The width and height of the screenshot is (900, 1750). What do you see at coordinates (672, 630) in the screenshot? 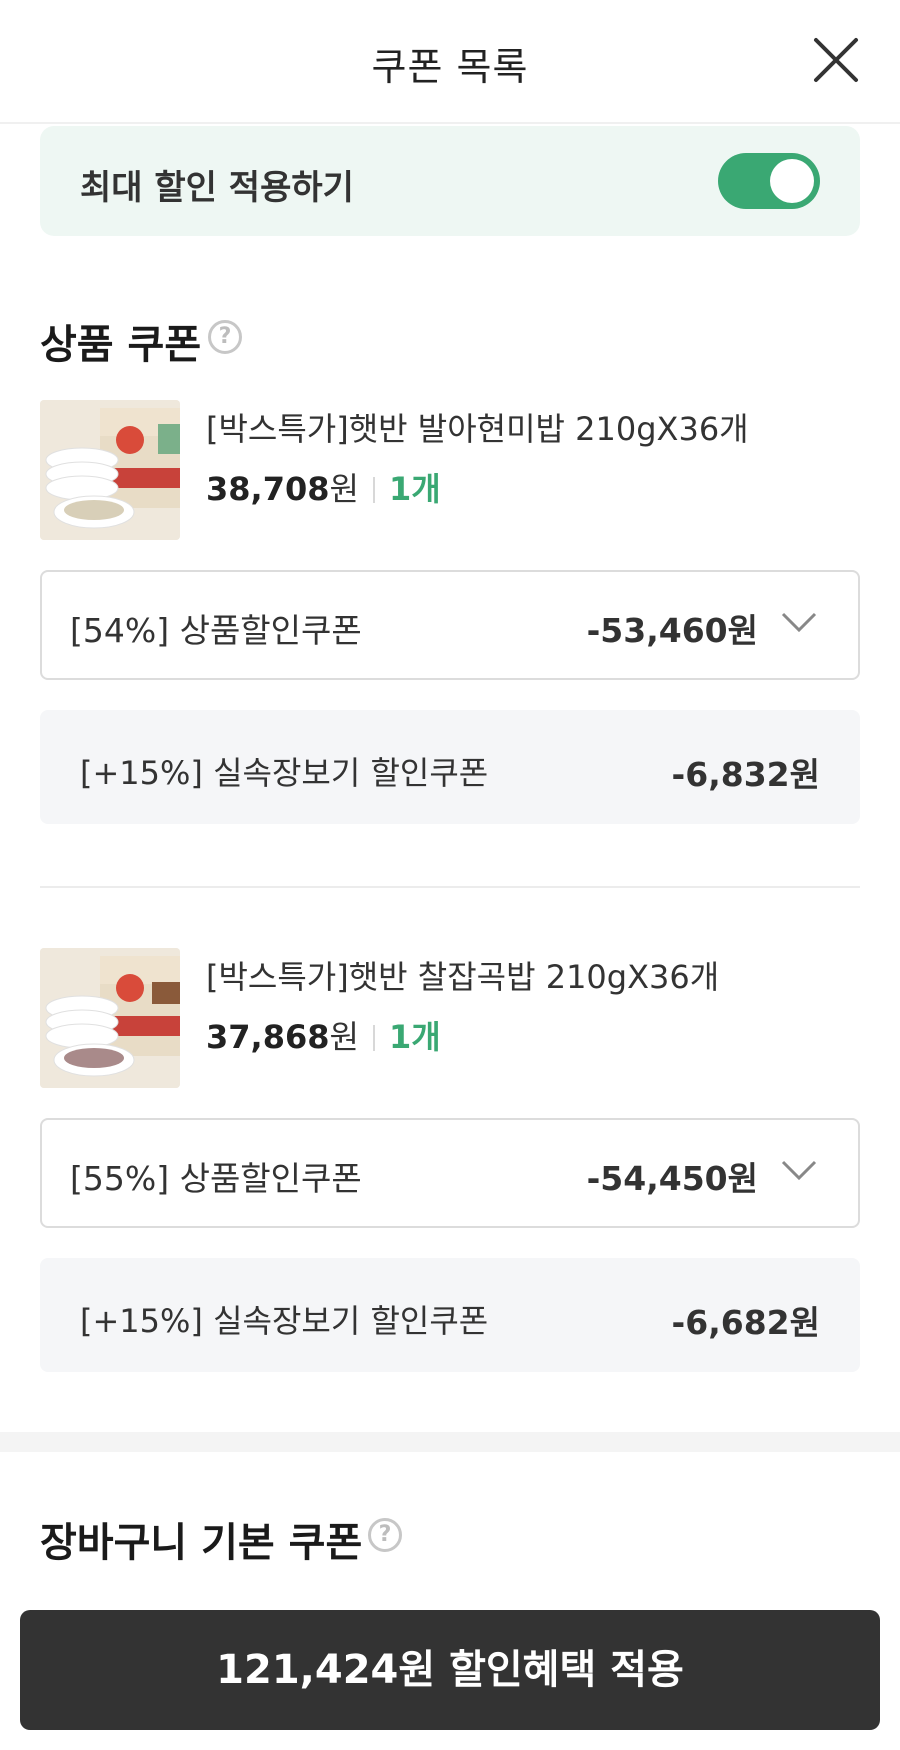
I see `coupon-amount: -53,460원` at bounding box center [672, 630].